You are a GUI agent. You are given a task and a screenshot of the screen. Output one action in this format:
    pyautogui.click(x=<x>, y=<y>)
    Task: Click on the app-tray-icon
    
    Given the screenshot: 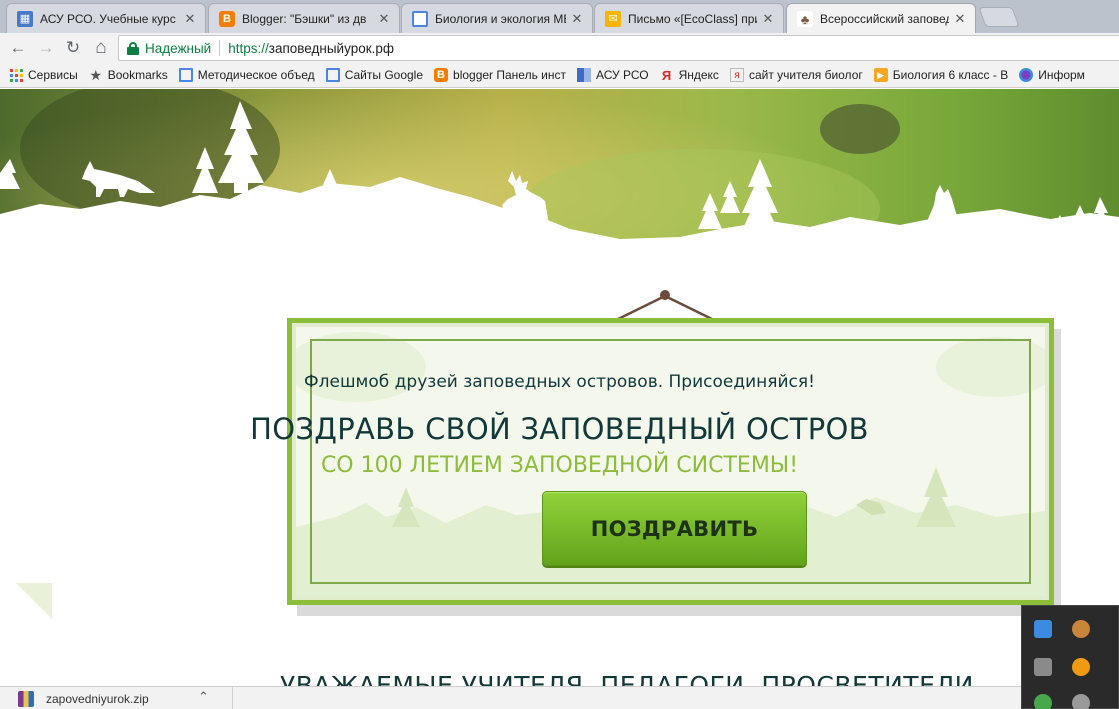 What is the action you would take?
    pyautogui.click(x=1081, y=629)
    